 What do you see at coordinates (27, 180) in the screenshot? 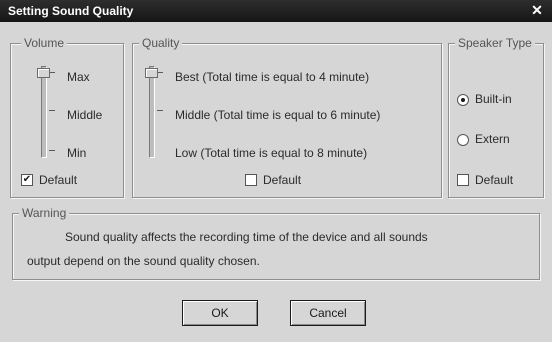
I see `volume-default-checkbox: ✔` at bounding box center [27, 180].